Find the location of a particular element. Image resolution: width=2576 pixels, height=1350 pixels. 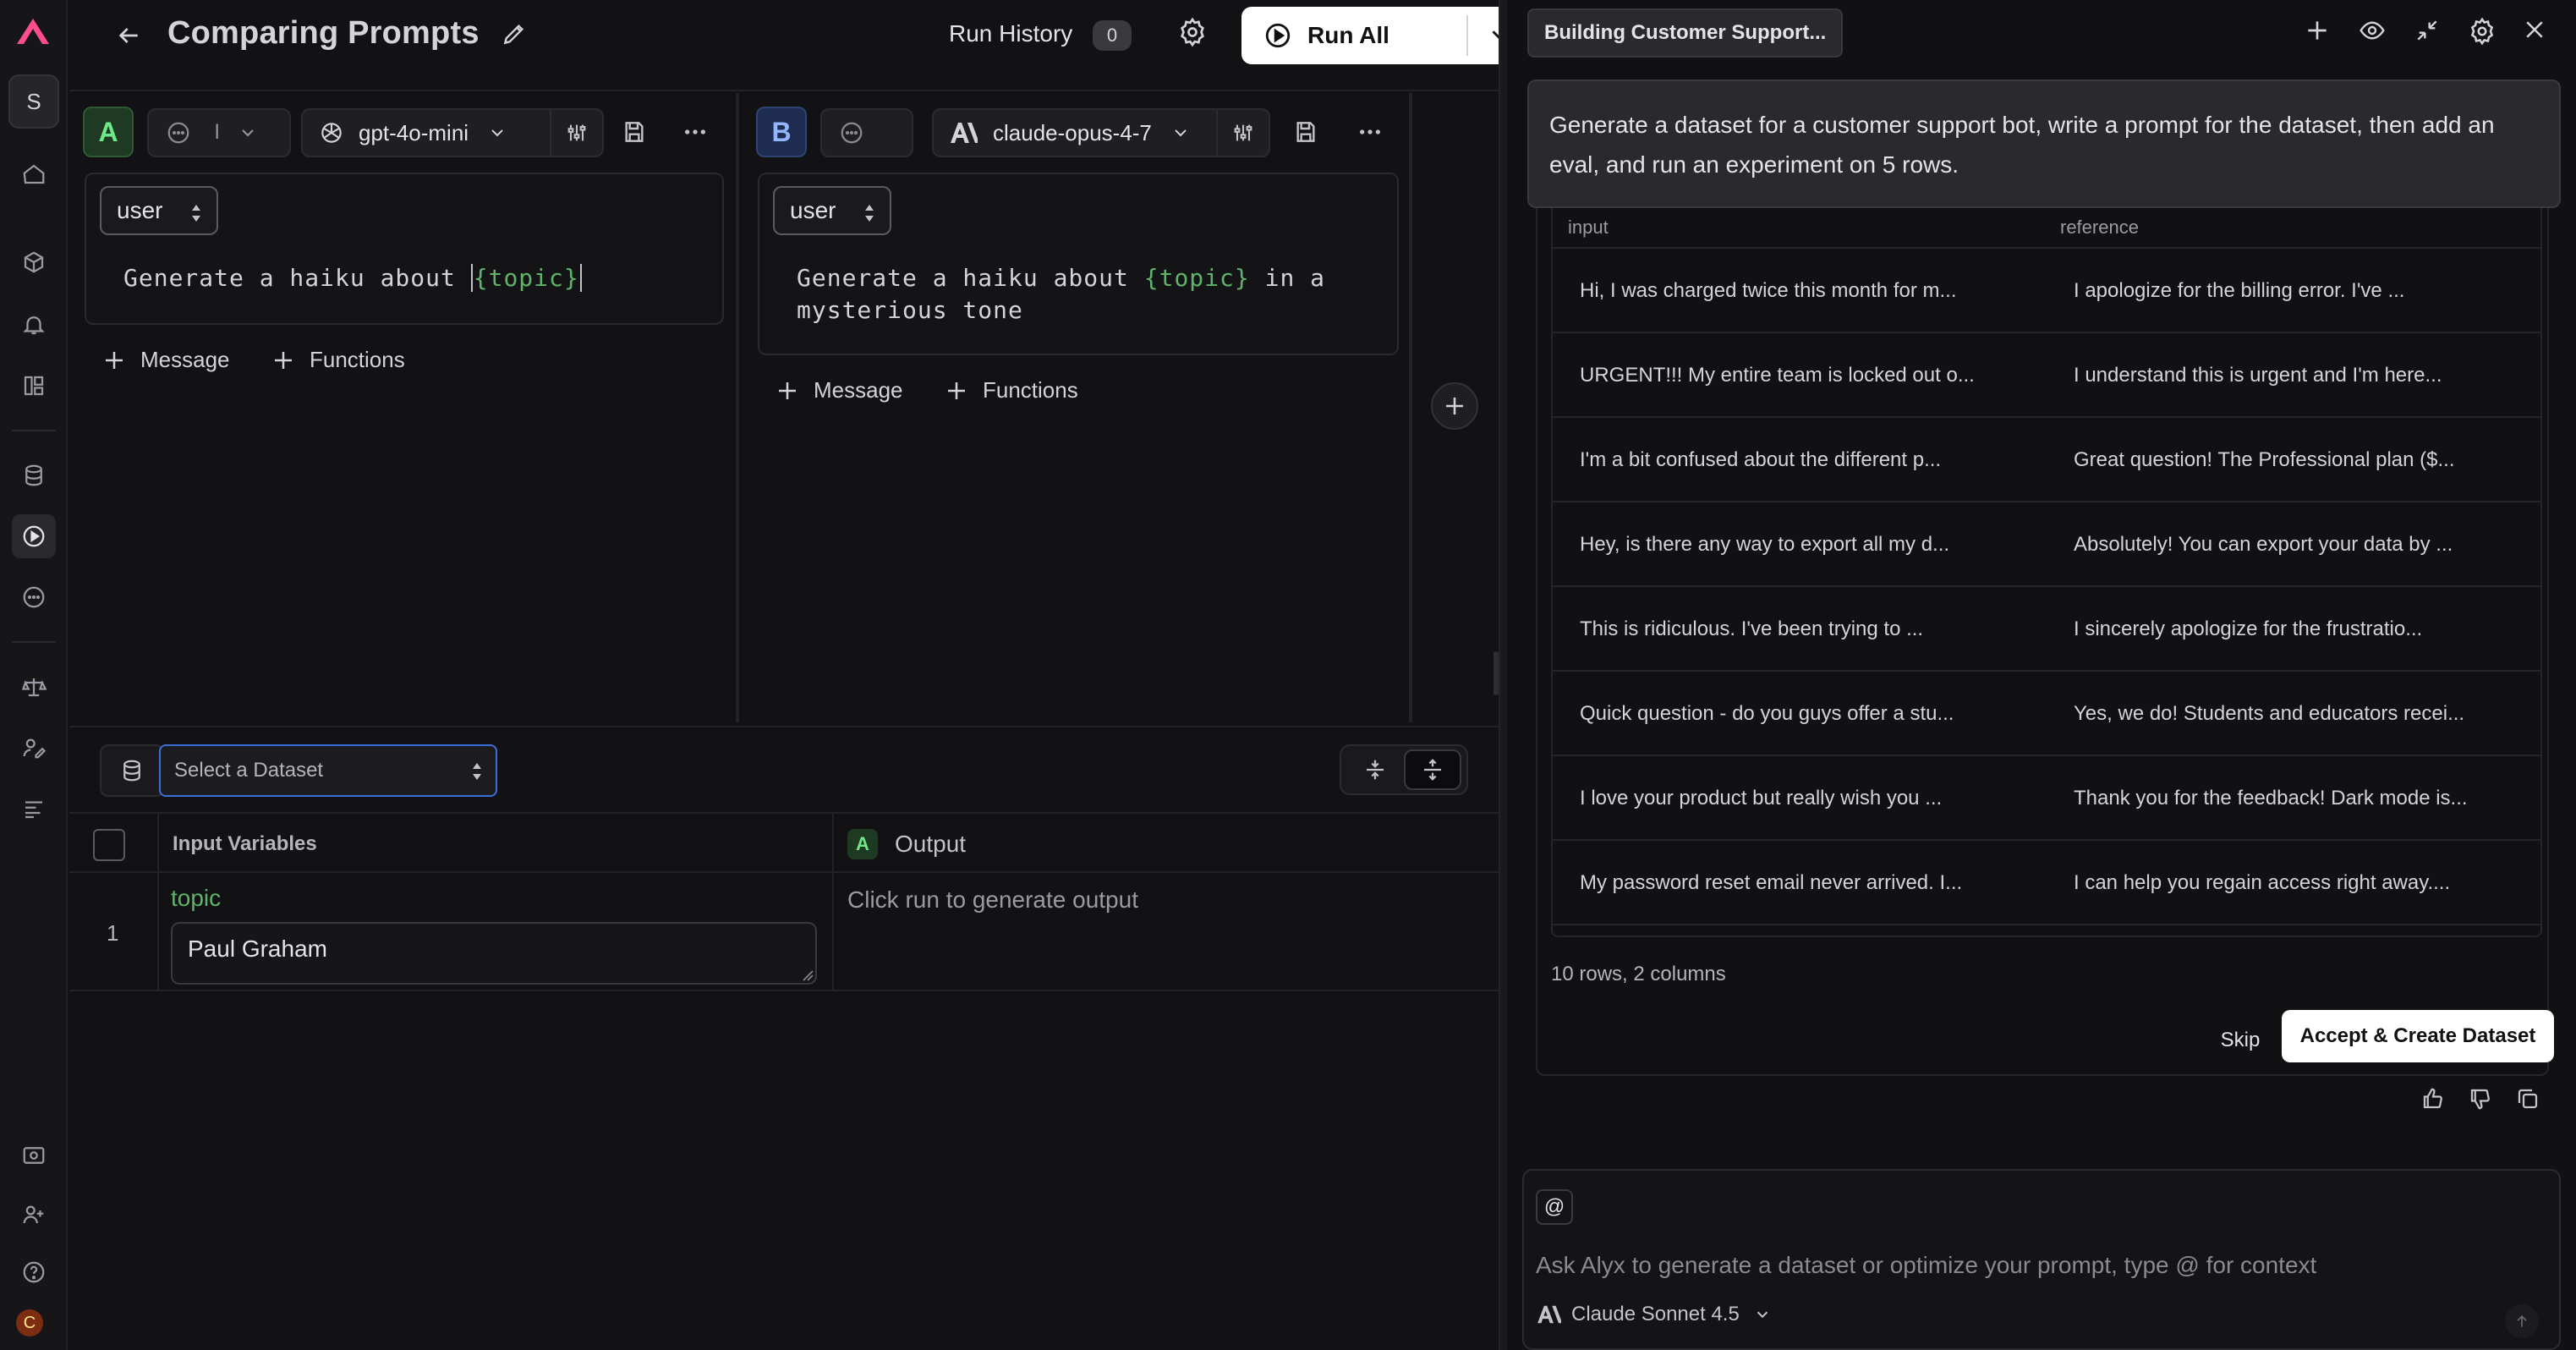

layout-icon is located at coordinates (34, 386).